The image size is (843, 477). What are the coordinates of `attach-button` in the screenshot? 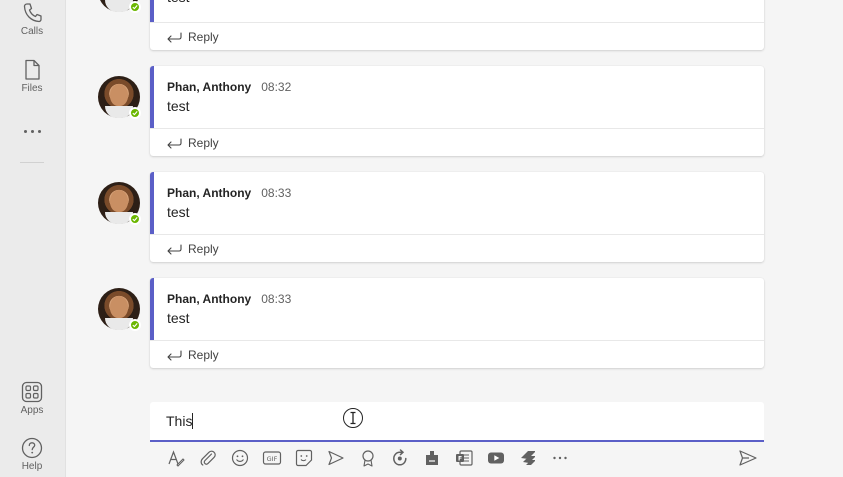 It's located at (208, 458).